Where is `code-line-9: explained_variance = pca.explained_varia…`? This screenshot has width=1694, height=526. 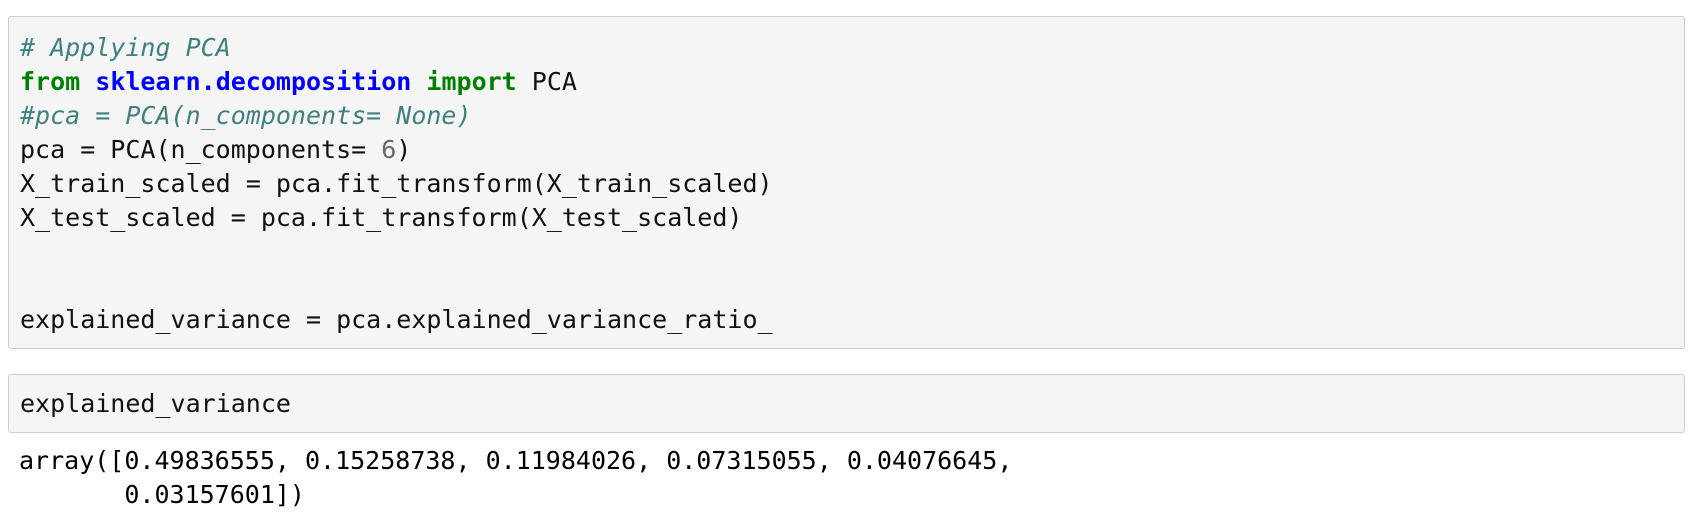 code-line-9: explained_variance = pca.explained_varia… is located at coordinates (396, 319).